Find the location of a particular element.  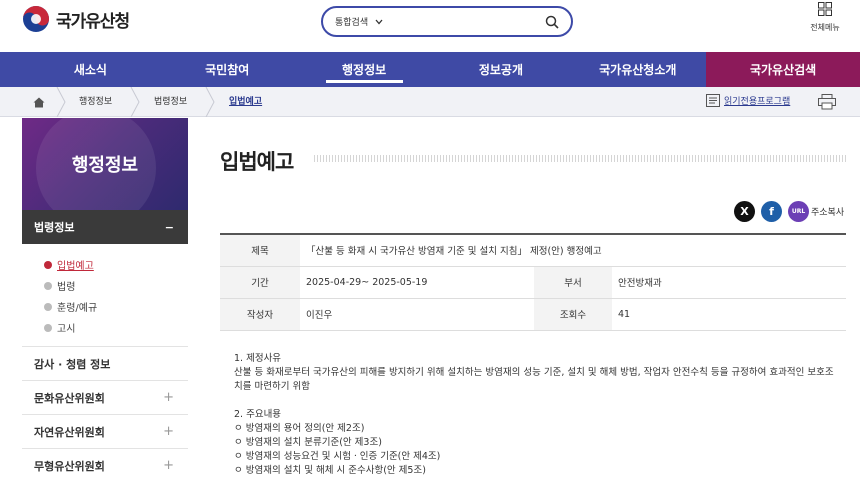

breadcrumb: 행정정보 법령정보 입법예고 읽기전용프로그램 is located at coordinates (430, 102).